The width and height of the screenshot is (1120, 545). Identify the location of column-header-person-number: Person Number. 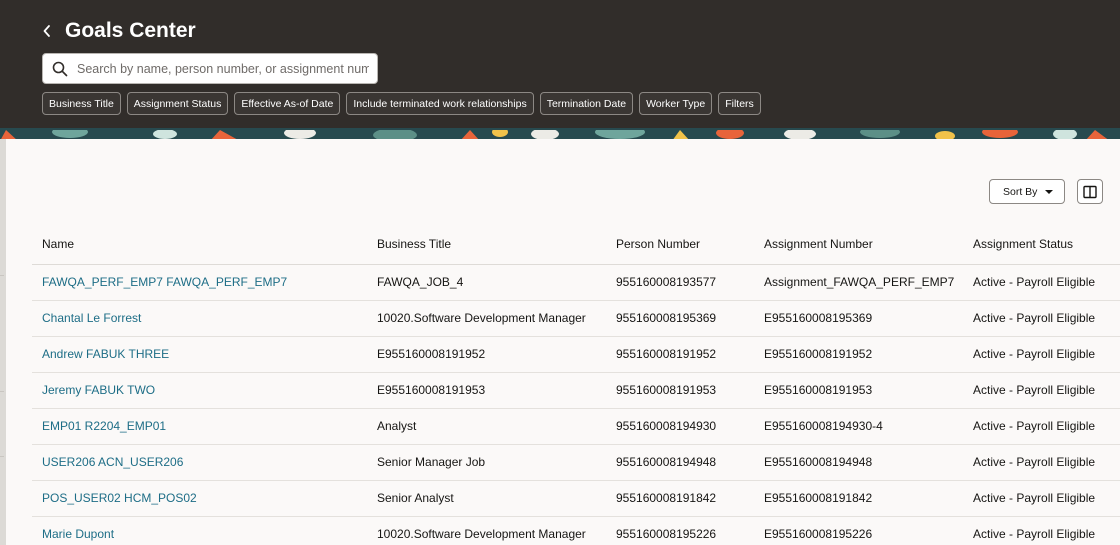
(680, 245).